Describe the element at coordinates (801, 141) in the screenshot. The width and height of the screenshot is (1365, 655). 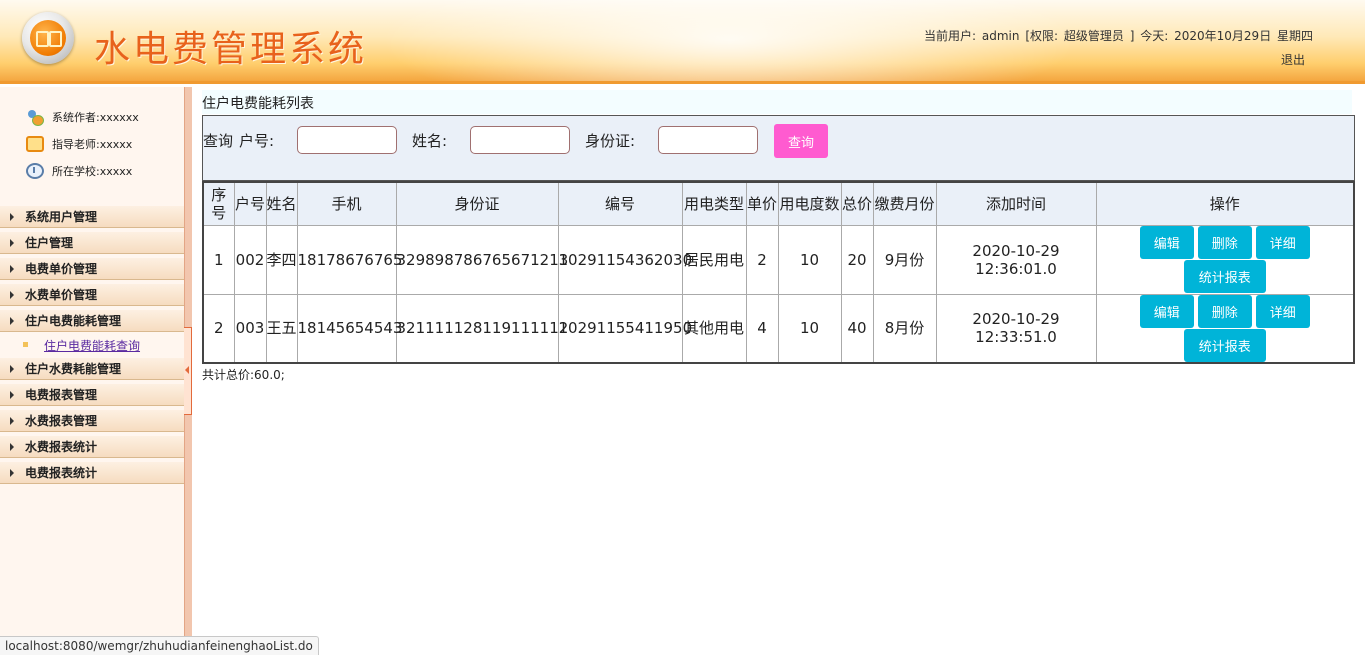
I see `search-button: 查询` at that location.